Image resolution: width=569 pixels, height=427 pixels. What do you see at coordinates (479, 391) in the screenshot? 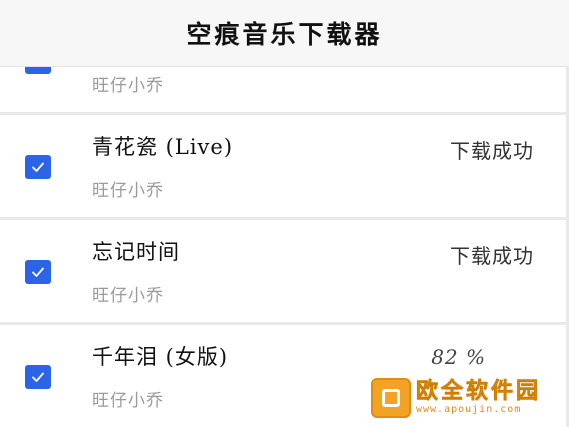
I see `watermark-name: 欧全软件园` at bounding box center [479, 391].